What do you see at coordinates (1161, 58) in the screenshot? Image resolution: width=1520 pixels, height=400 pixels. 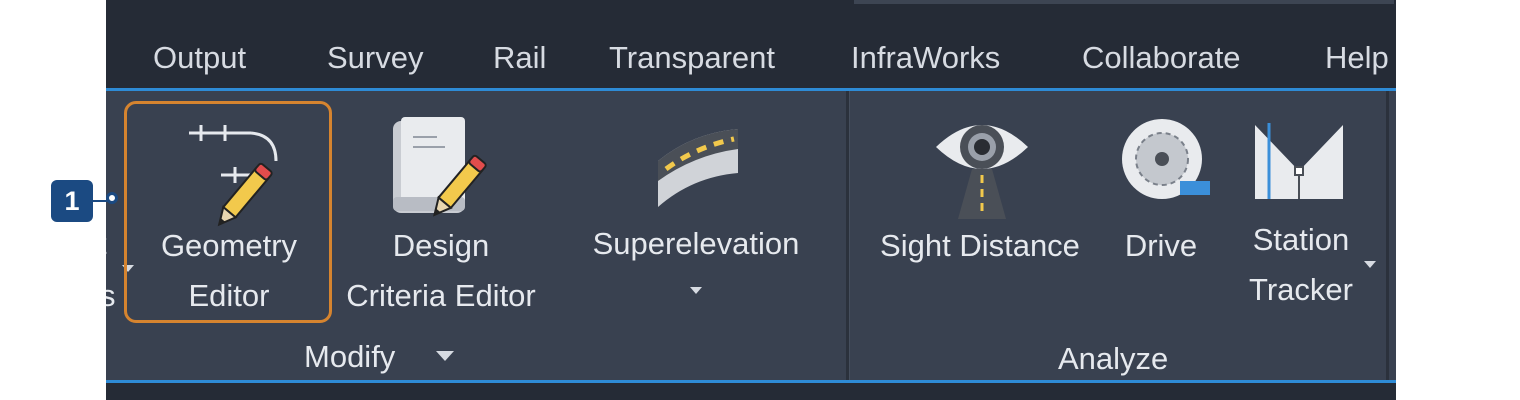 I see `tab-collaborate: Collaborate` at bounding box center [1161, 58].